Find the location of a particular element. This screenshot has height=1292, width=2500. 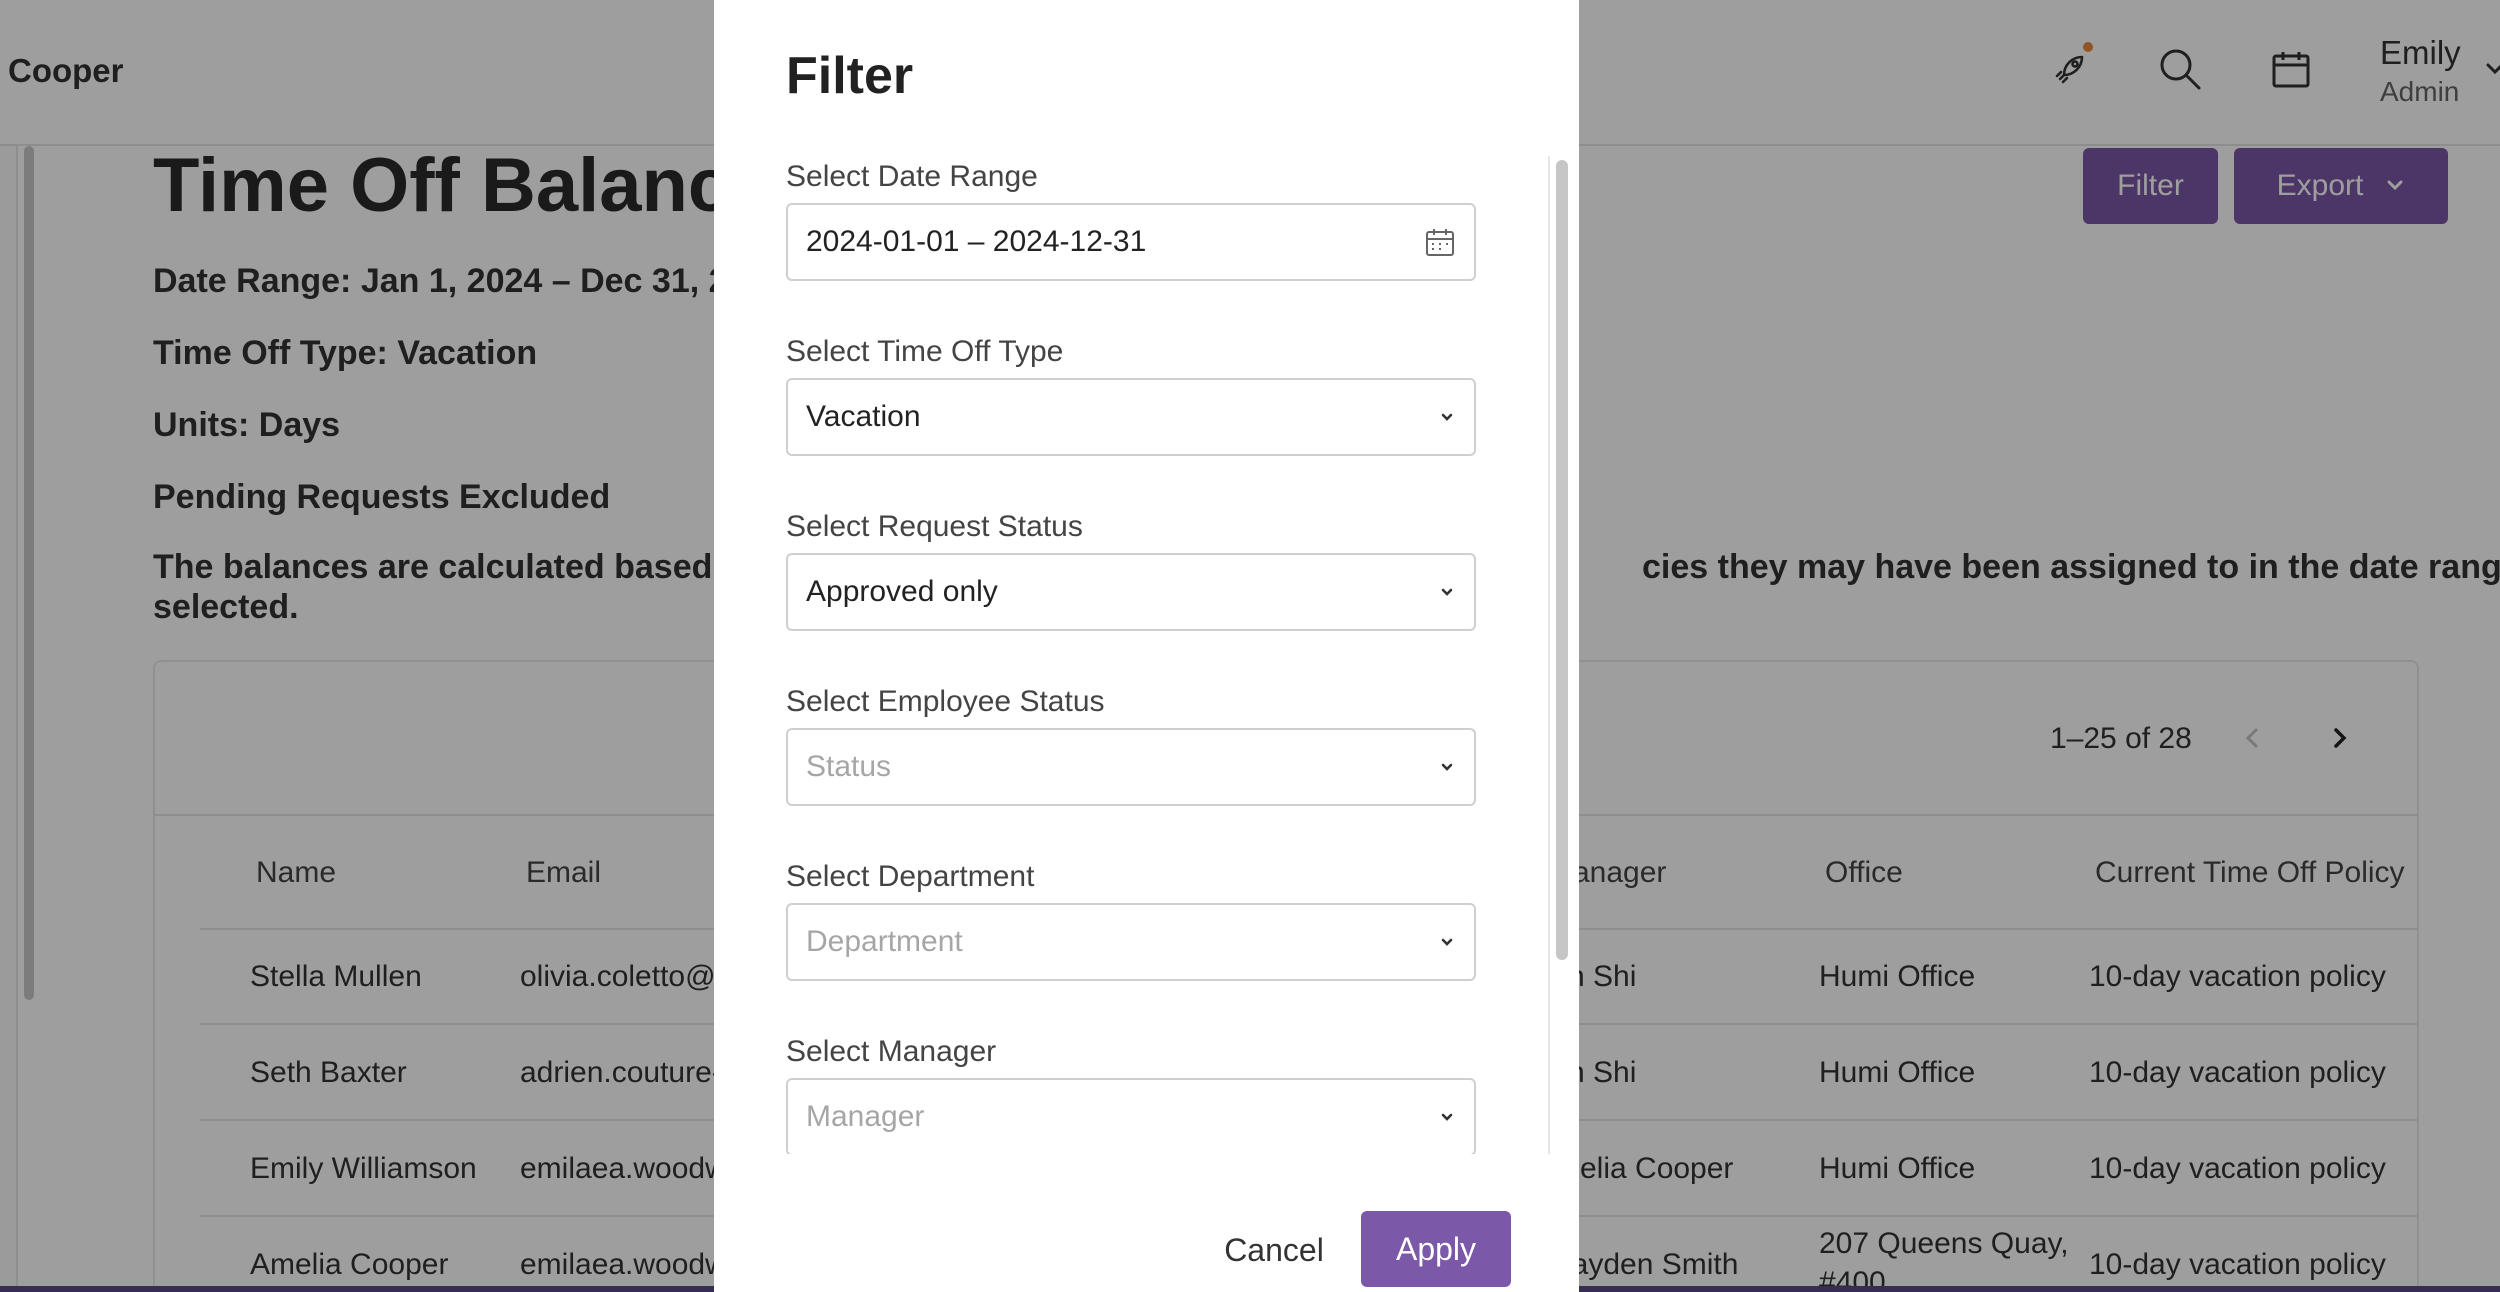

modal-title: Filter is located at coordinates (850, 76).